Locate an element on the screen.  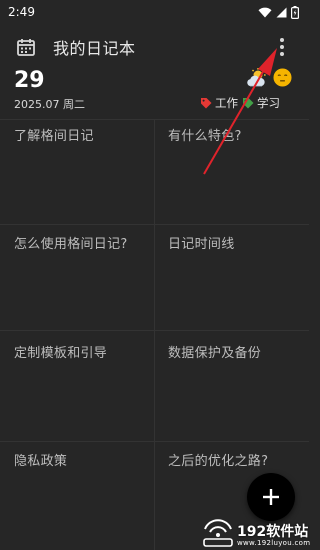
grid-cell: 了解格间日记 is located at coordinates (54, 134).